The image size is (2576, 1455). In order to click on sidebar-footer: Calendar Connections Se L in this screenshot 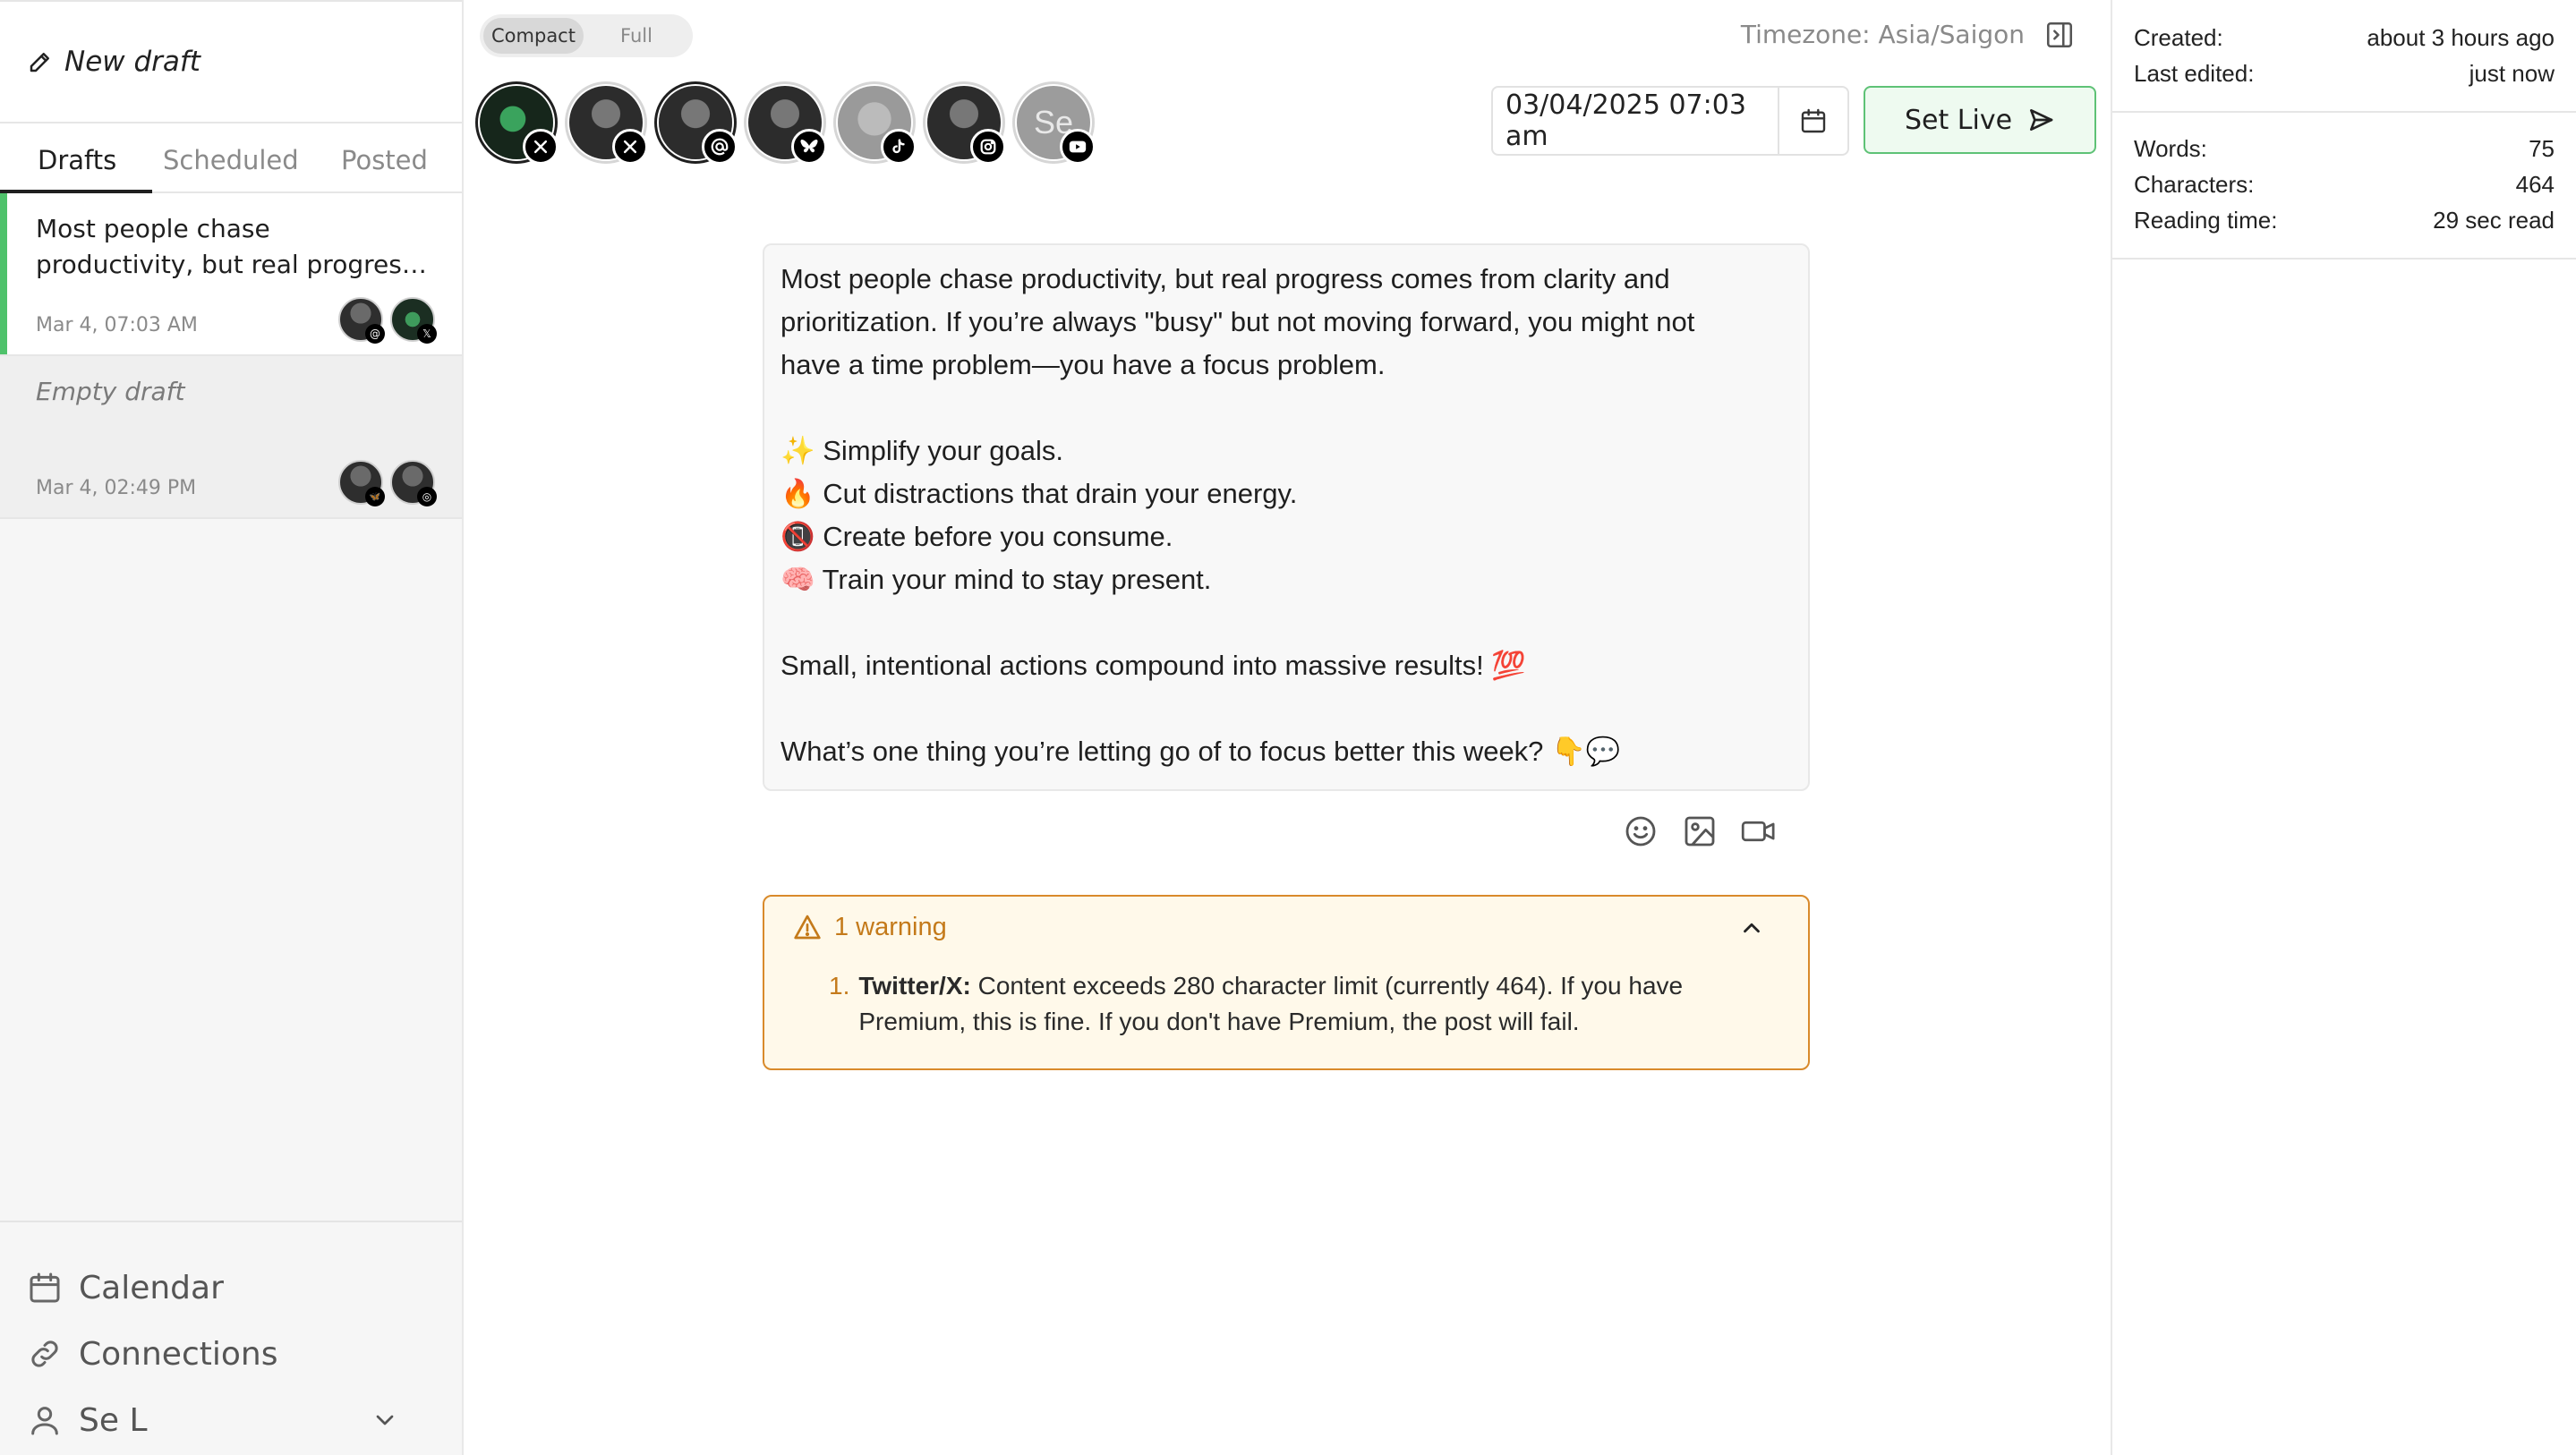, I will do `click(231, 1338)`.